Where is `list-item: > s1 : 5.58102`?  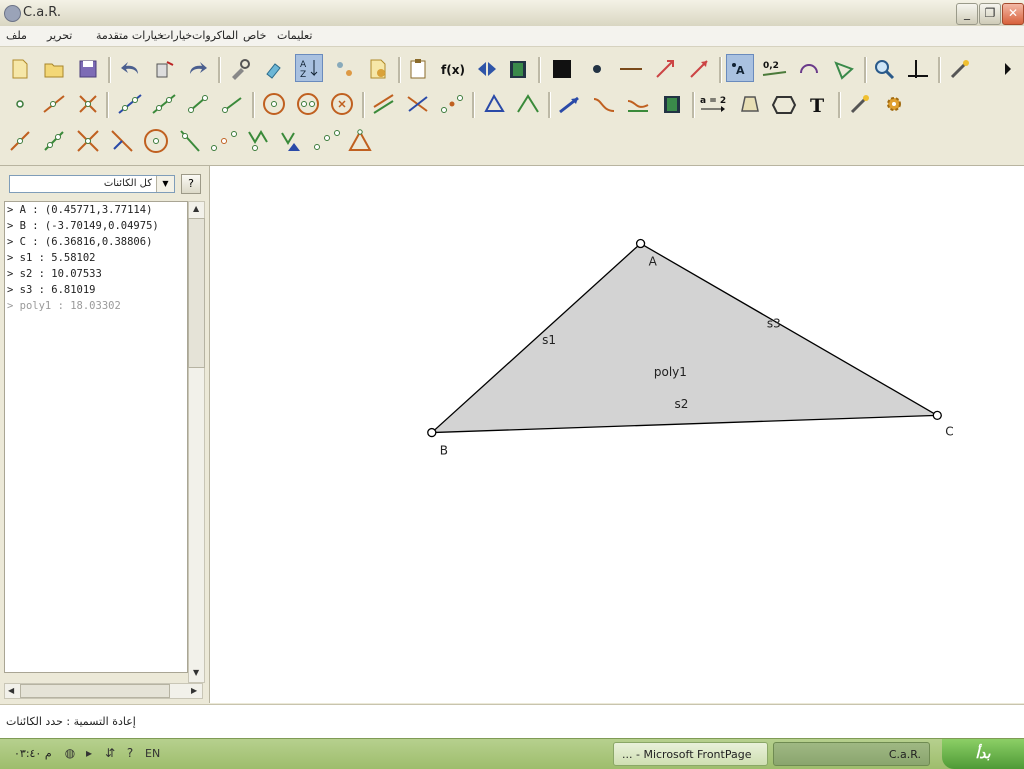
list-item: > s1 : 5.58102 is located at coordinates (51, 258).